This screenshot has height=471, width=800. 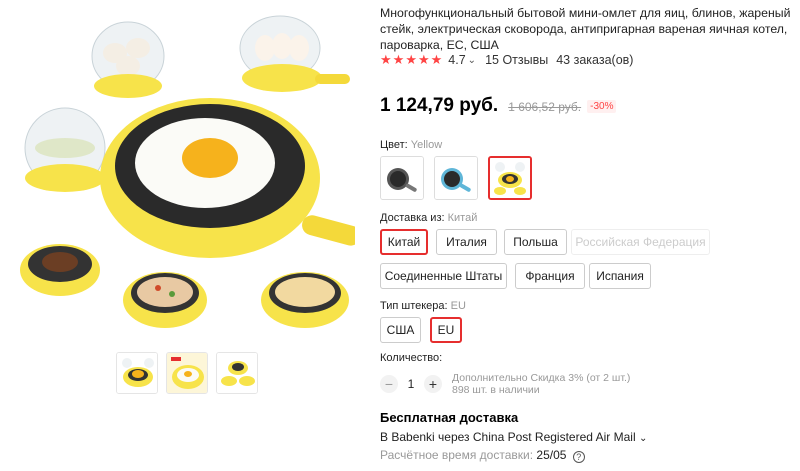 What do you see at coordinates (412, 218) in the screenshot?
I see `ship-from-label-text: Доставка из:` at bounding box center [412, 218].